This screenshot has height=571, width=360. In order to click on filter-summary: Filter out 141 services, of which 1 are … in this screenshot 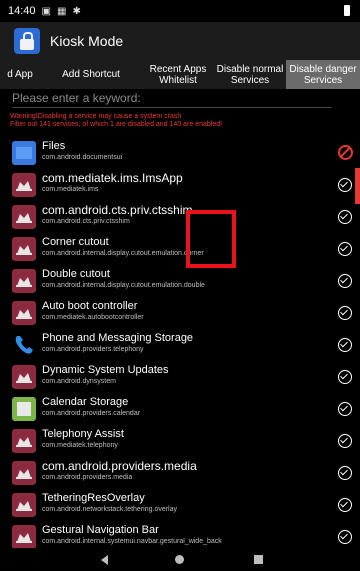, I will do `click(116, 124)`.